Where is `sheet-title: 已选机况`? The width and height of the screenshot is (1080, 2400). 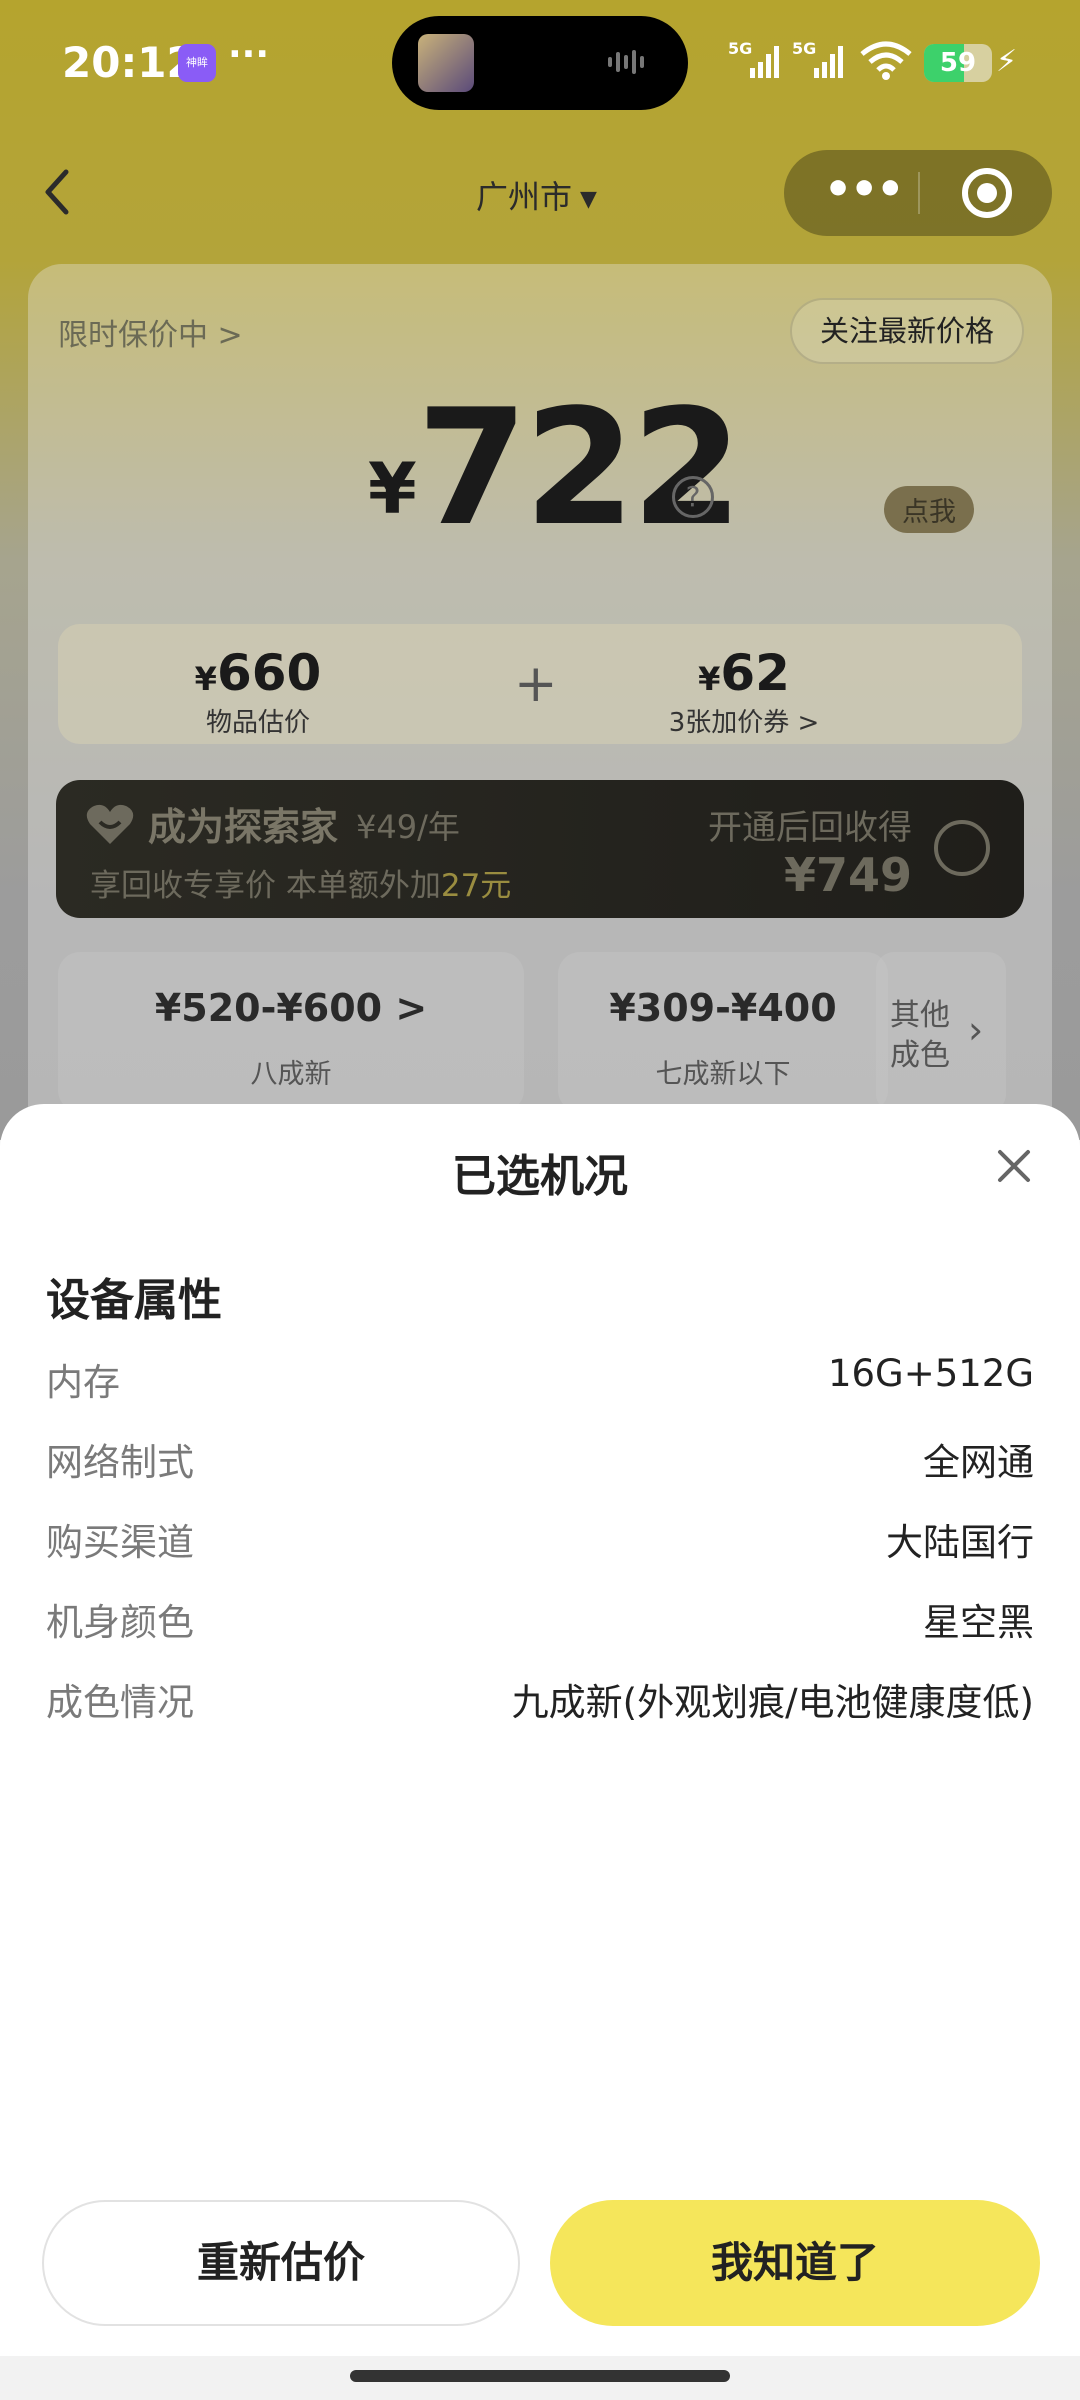
sheet-title: 已选机况 is located at coordinates (540, 1176).